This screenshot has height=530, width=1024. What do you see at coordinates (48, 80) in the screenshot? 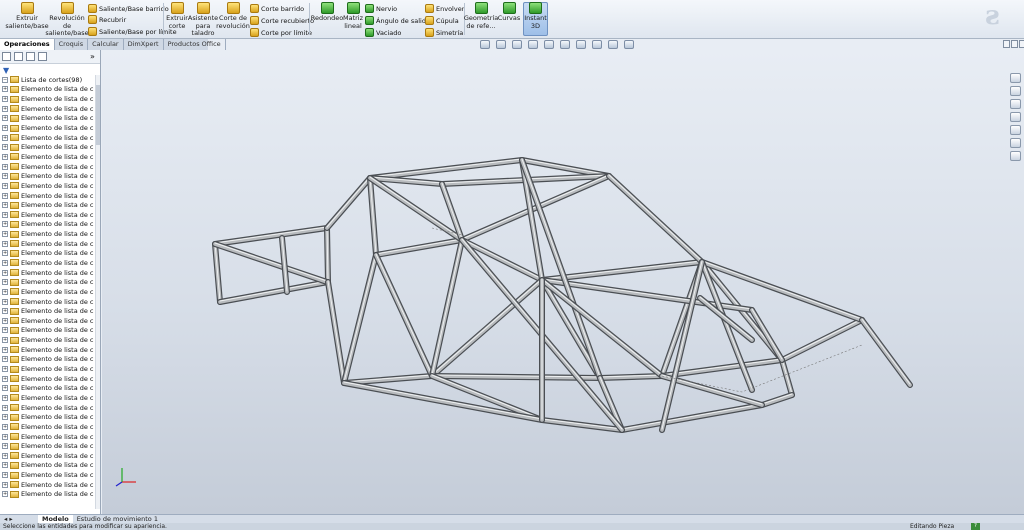
I see `cut-list-root: − Lista de cortes(98)` at bounding box center [48, 80].